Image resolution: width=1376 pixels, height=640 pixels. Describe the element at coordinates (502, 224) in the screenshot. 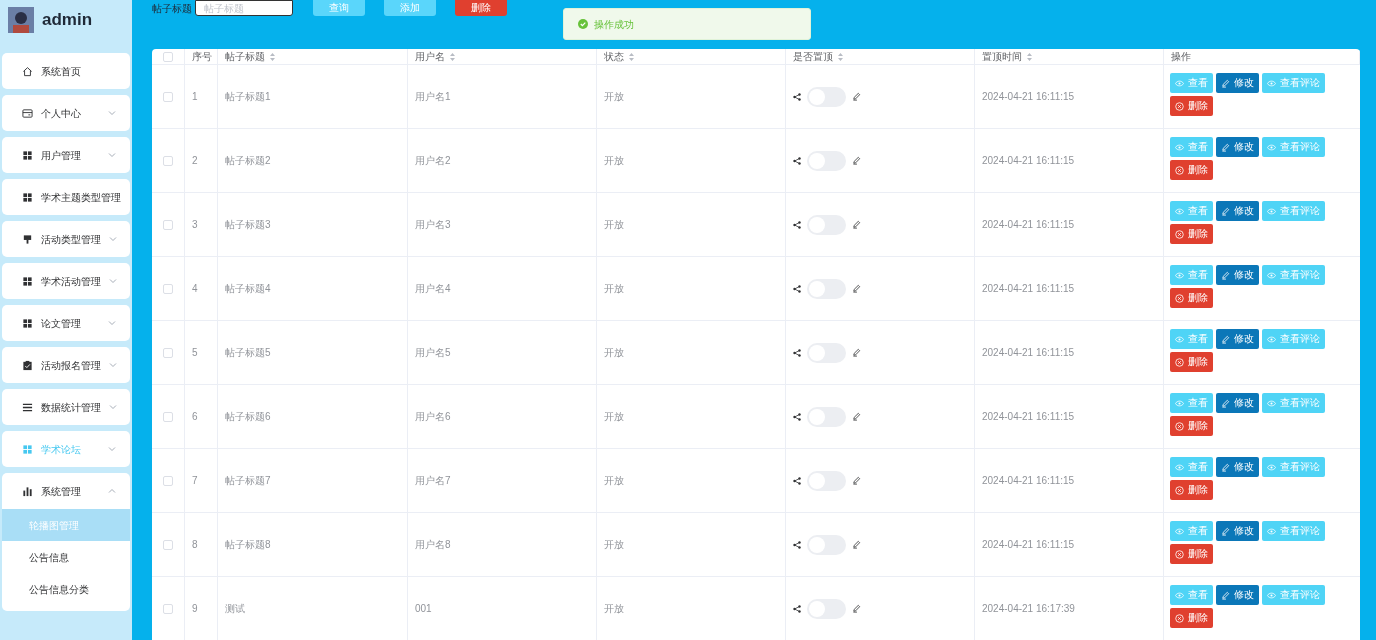

I see `table-cell: 用户名3` at that location.